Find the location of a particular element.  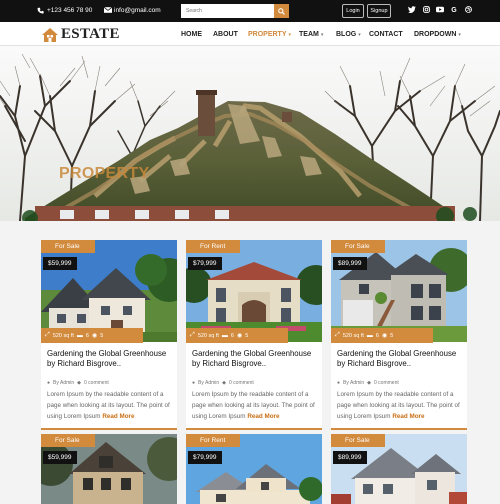

signup-button: Signup is located at coordinates (379, 11).